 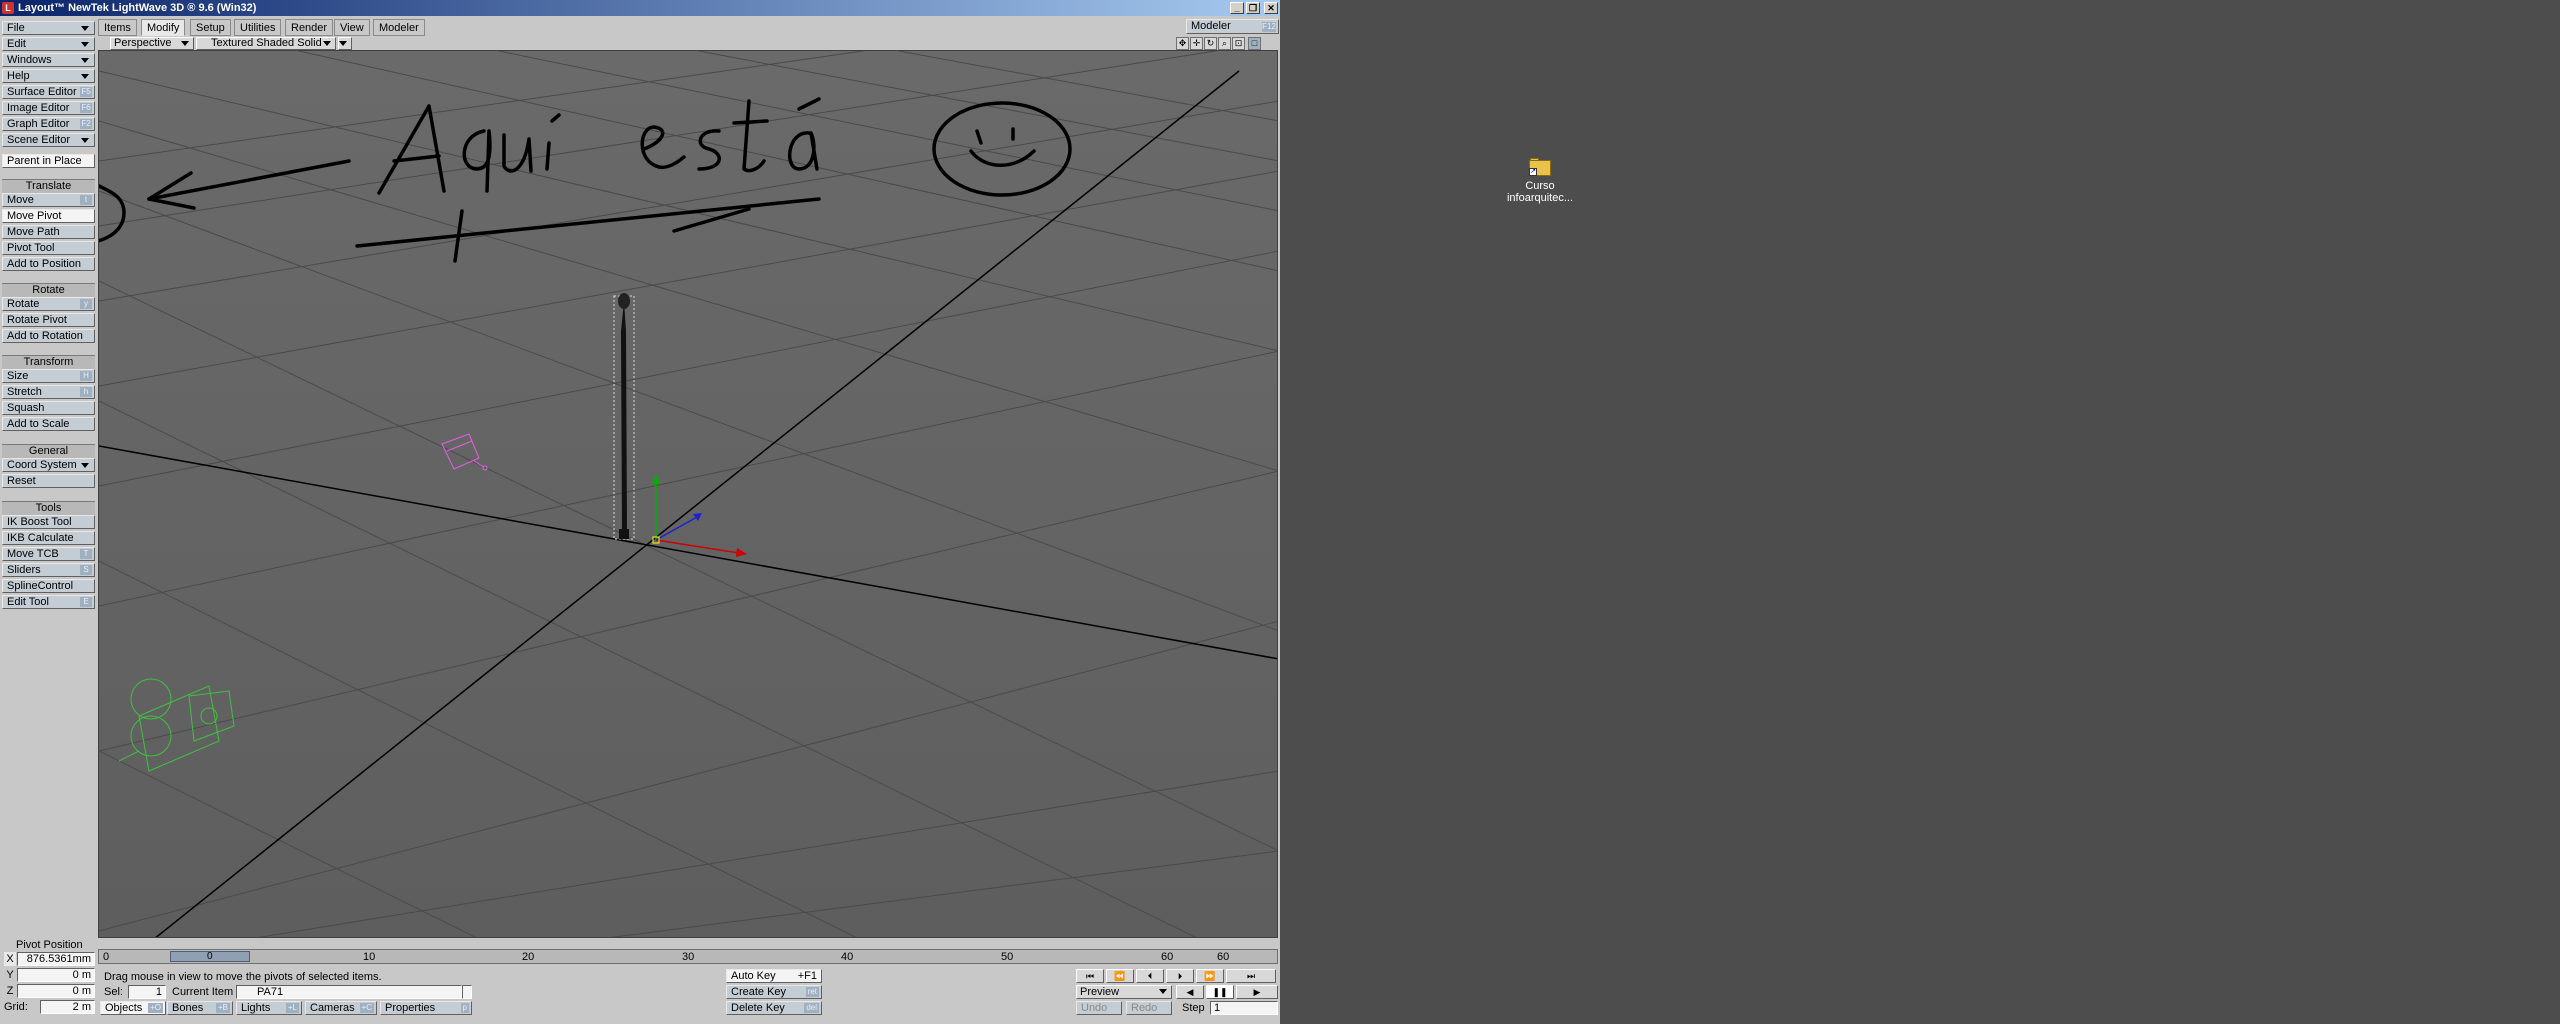 I want to click on prev-frame-icon: ⏴, so click(x=1150, y=976).